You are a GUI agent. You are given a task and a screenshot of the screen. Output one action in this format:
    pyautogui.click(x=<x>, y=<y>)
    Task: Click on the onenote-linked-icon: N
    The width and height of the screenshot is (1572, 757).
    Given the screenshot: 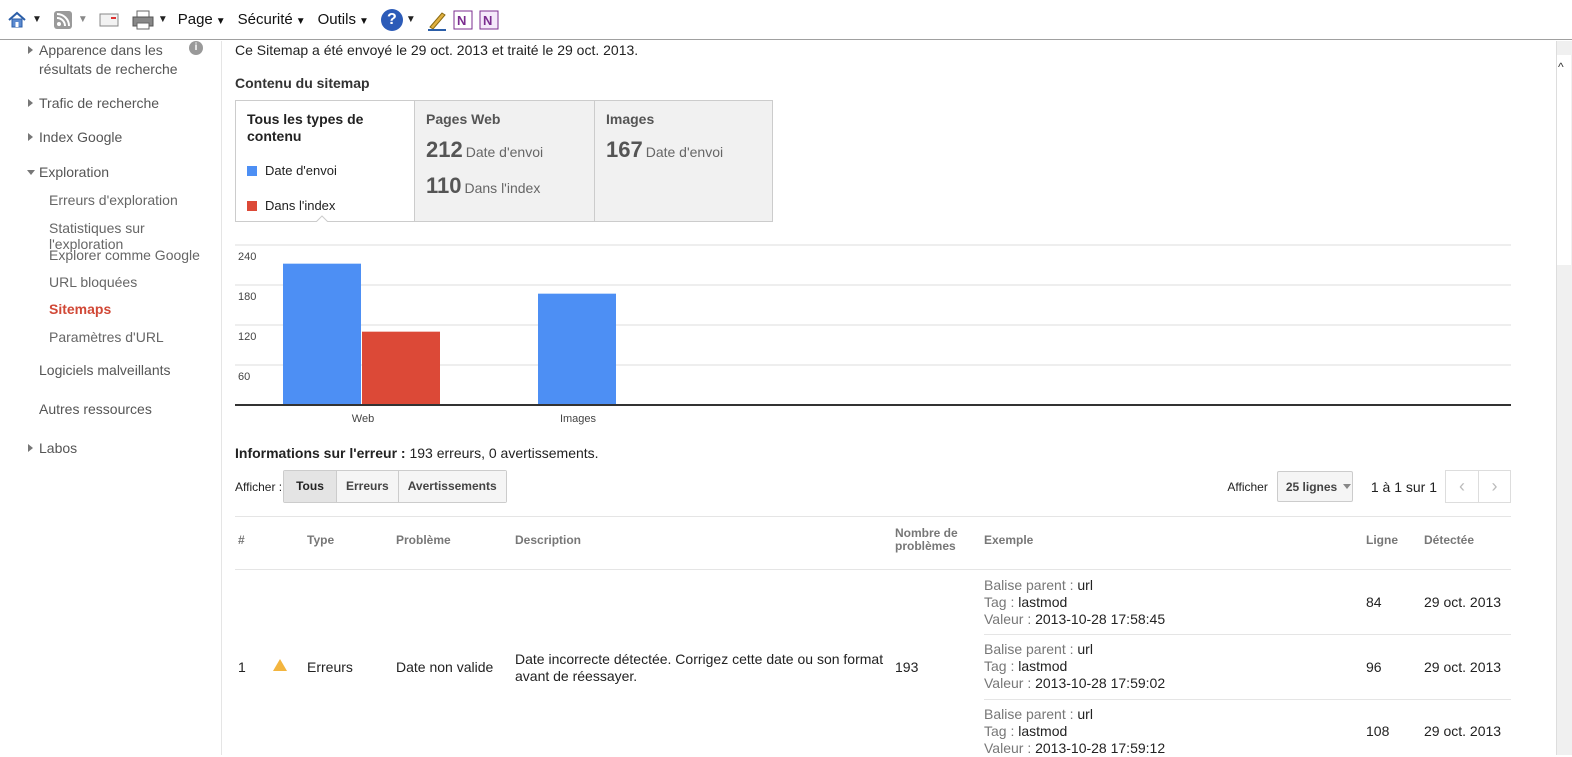 What is the action you would take?
    pyautogui.click(x=489, y=20)
    